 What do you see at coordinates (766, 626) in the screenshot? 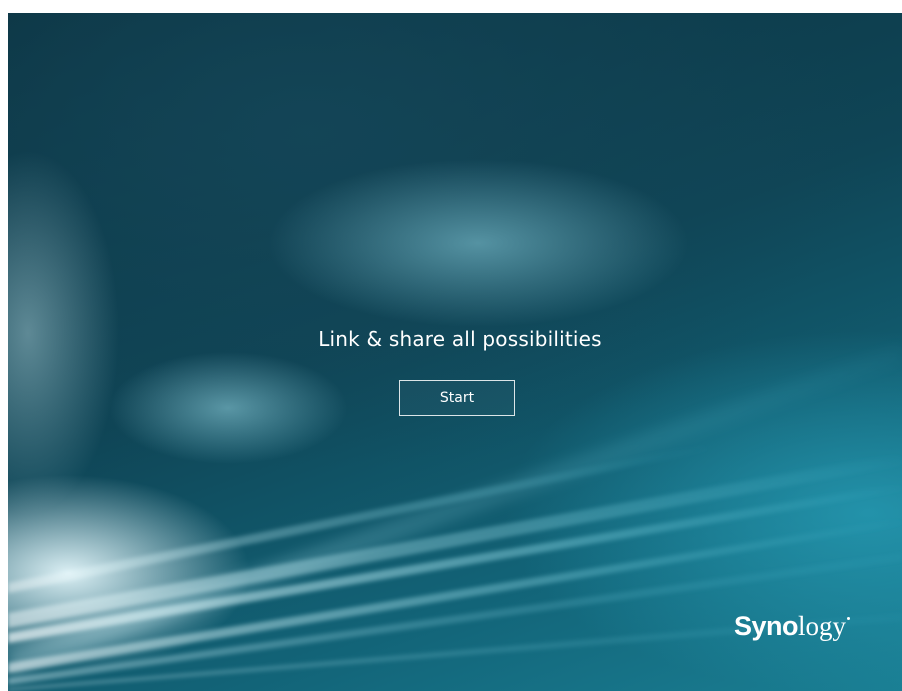
I see `logo-text-bold: Syno` at bounding box center [766, 626].